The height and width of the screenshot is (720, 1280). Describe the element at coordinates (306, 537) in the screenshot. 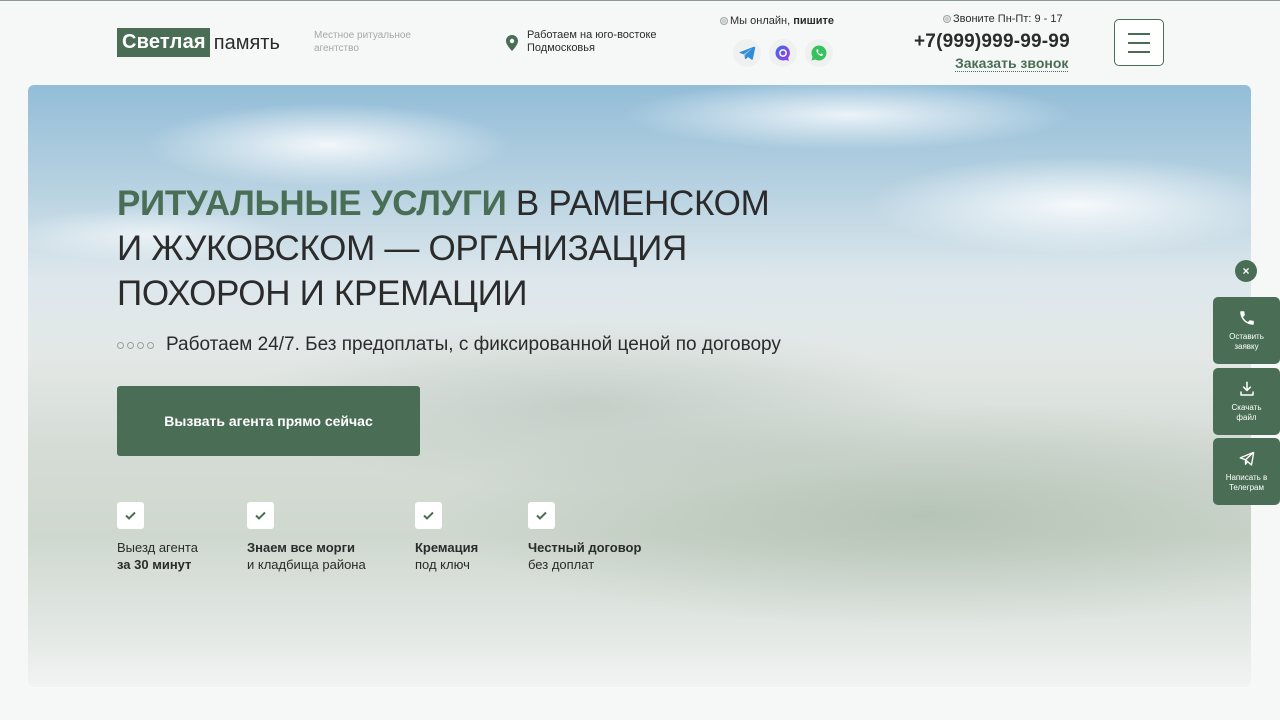

I see `feature-item: Знаем все морги и кладбища района` at that location.